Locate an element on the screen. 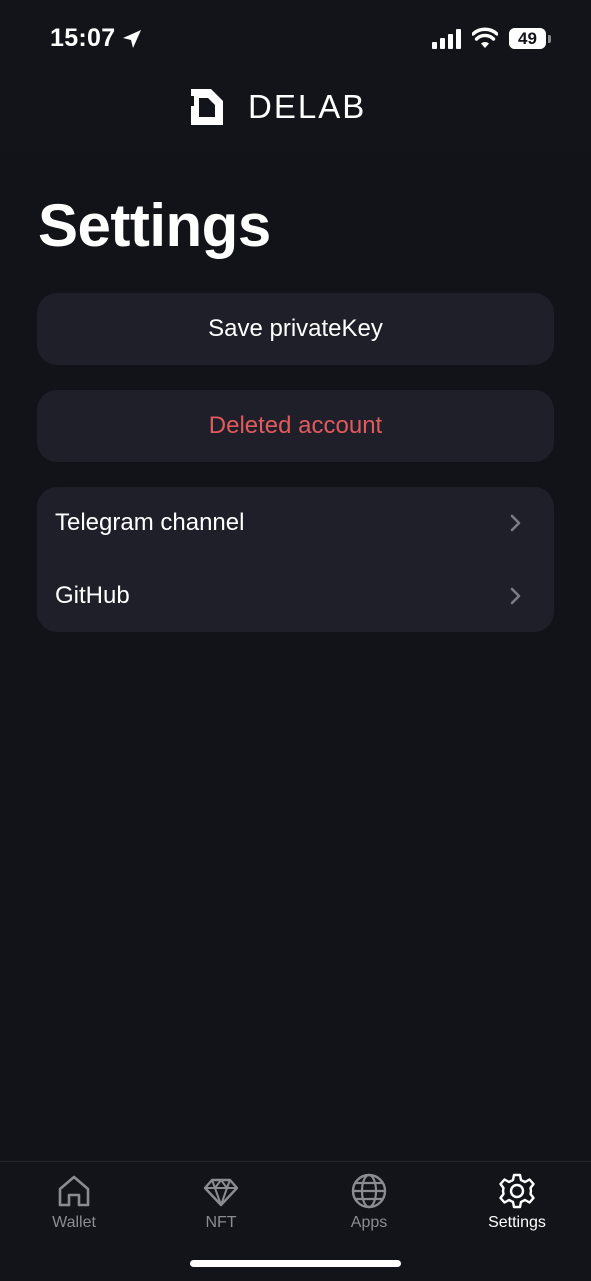 Image resolution: width=591 pixels, height=1281 pixels. save-private-key-label: Save privateKey is located at coordinates (295, 328).